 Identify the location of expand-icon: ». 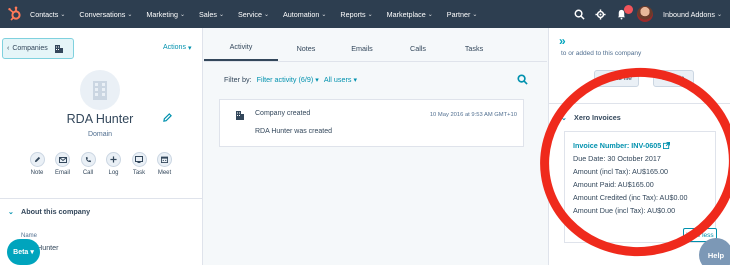
(562, 41).